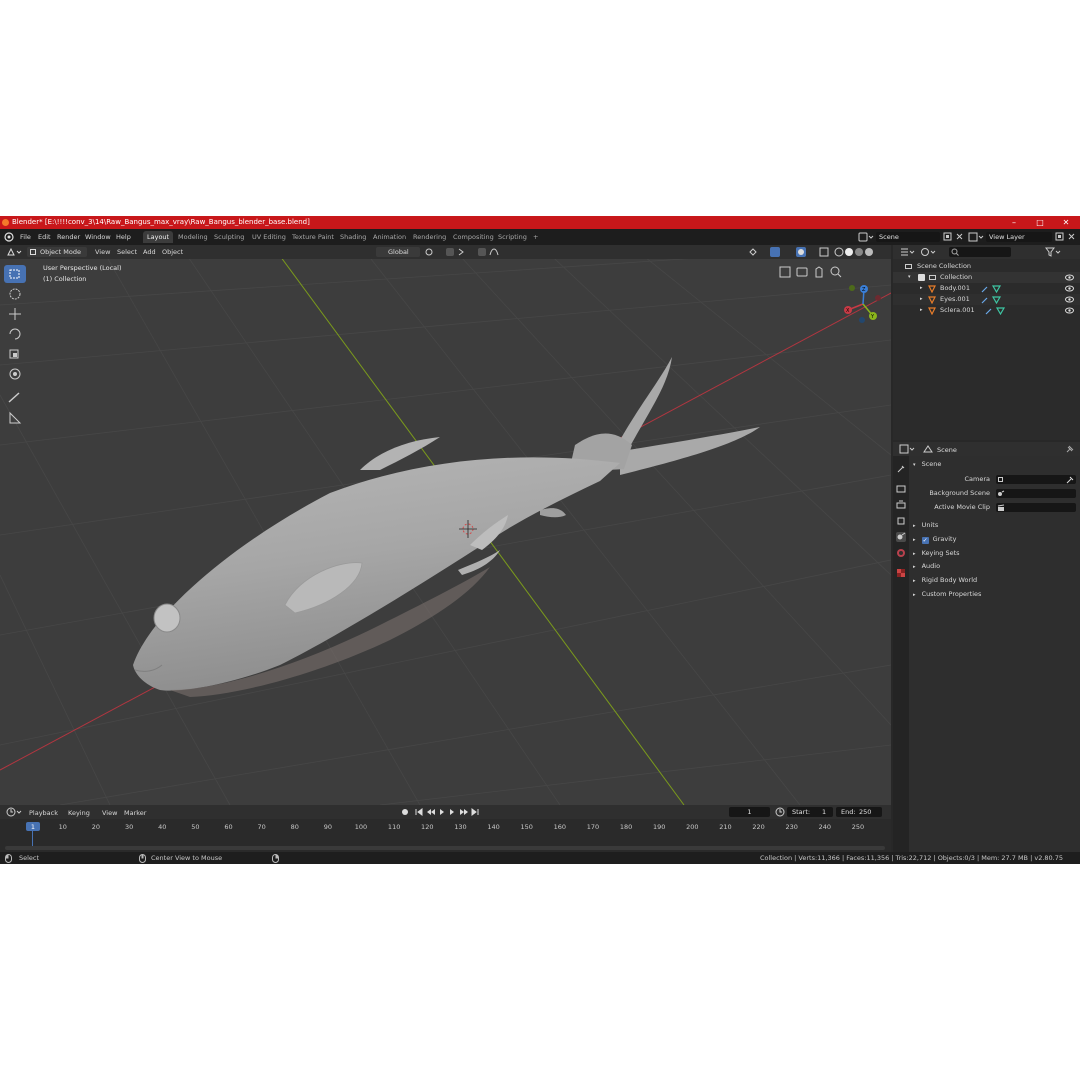  Describe the element at coordinates (15, 374) in the screenshot. I see `transform-tool` at that location.